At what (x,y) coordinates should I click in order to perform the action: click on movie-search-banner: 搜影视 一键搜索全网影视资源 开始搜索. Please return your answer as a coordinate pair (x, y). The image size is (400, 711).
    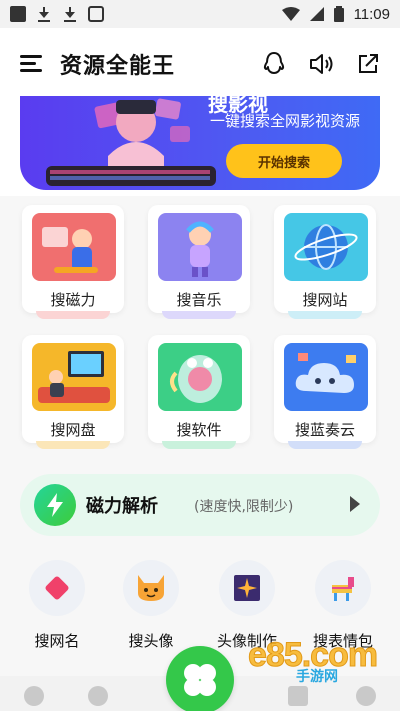
    Looking at the image, I should click on (200, 143).